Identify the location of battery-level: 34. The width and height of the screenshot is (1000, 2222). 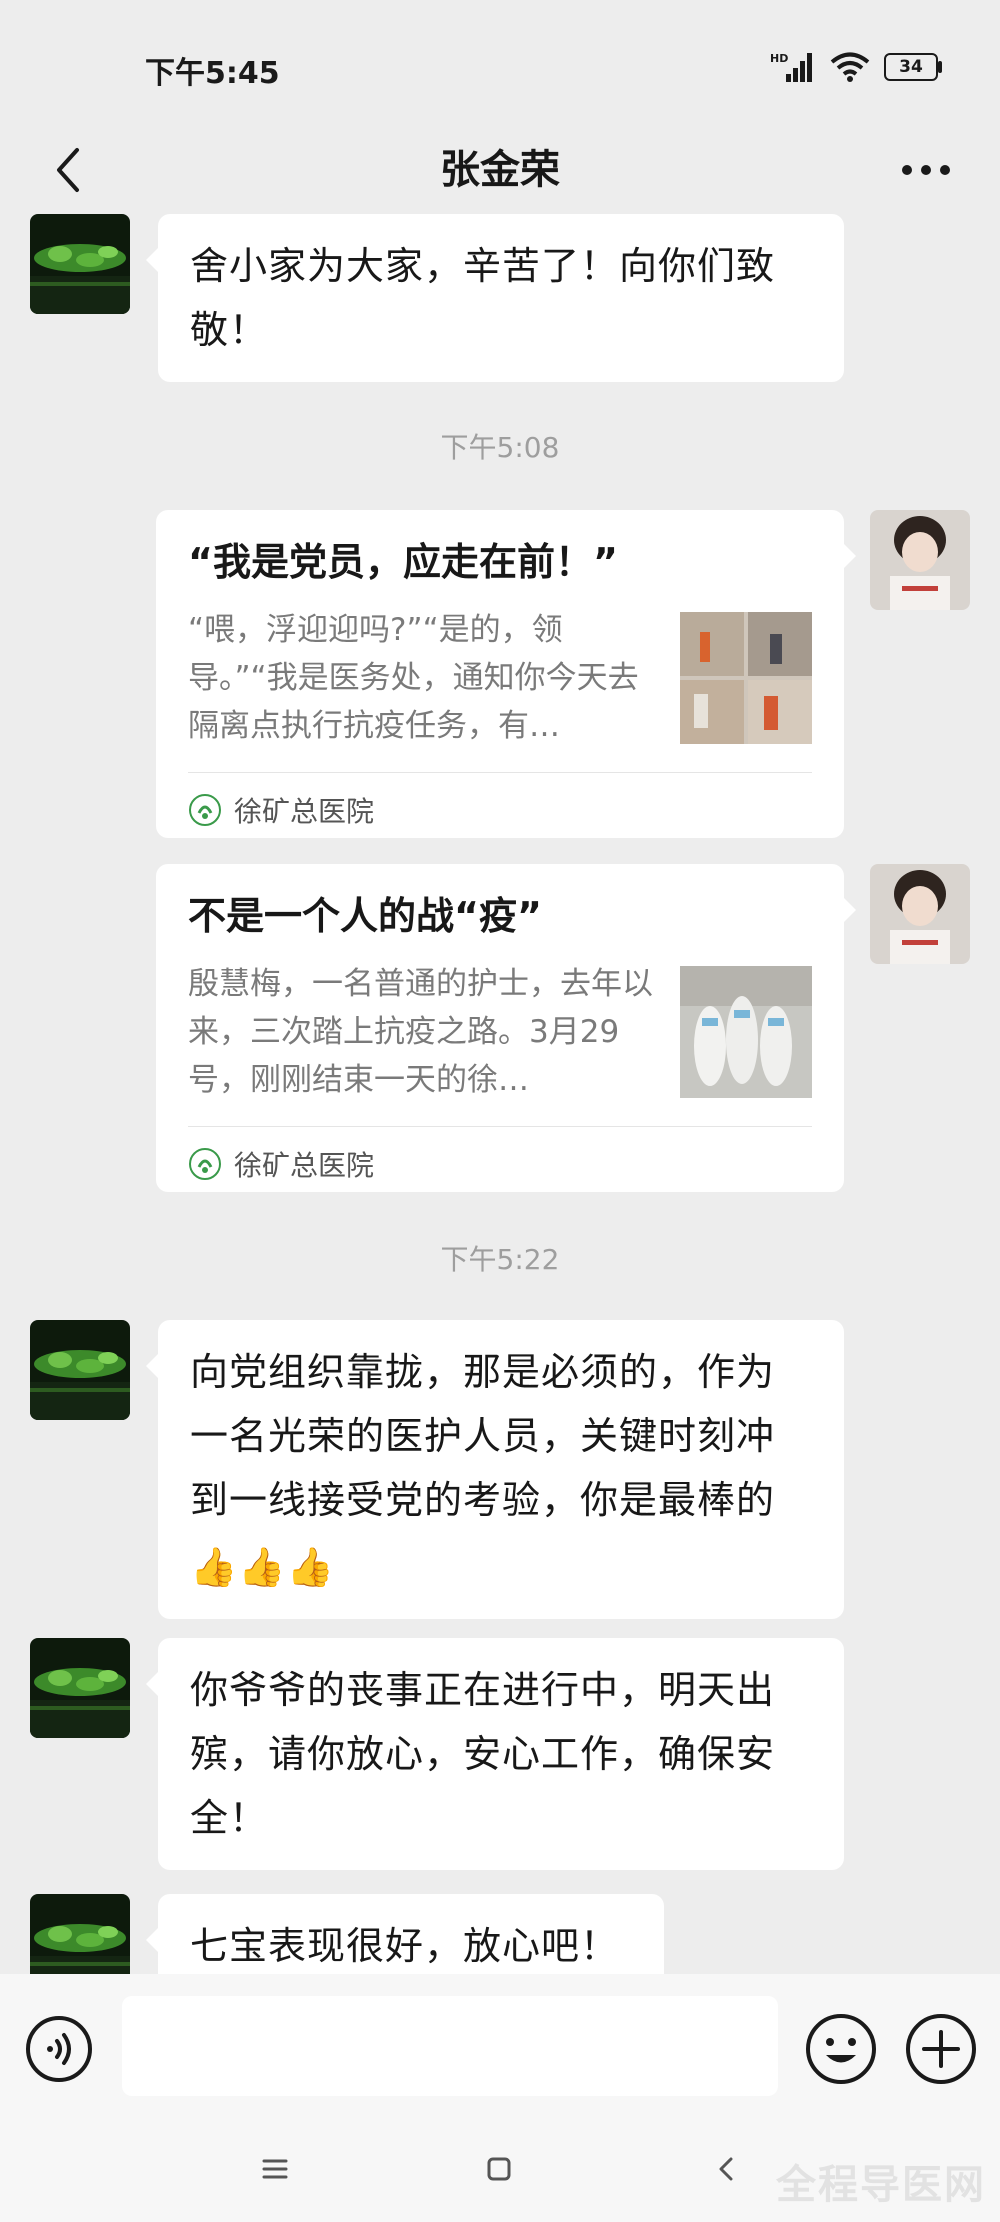
(911, 67).